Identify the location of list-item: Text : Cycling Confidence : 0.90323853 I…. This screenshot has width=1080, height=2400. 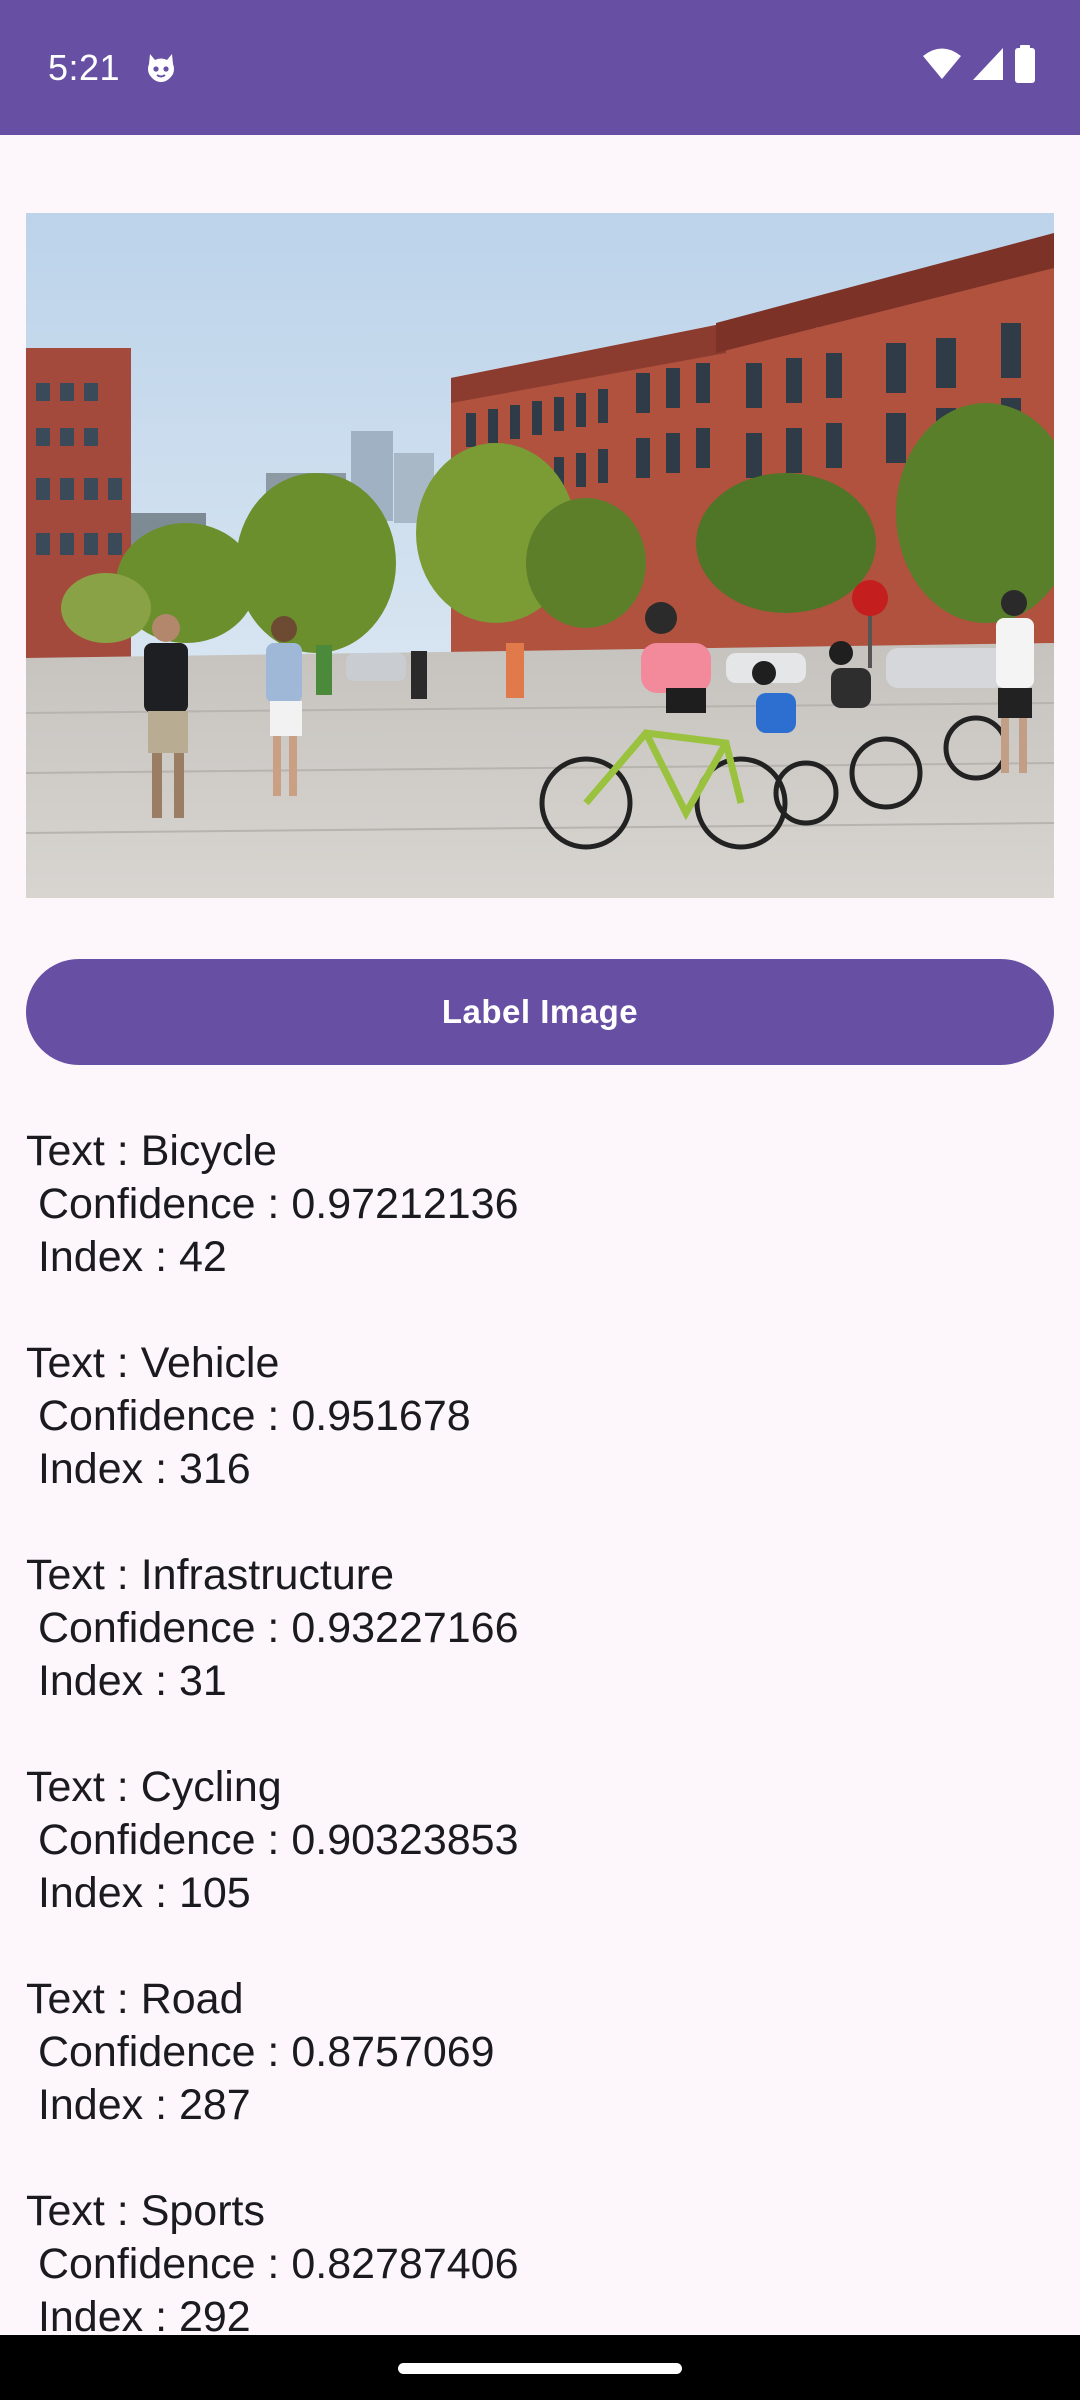
(541, 1867).